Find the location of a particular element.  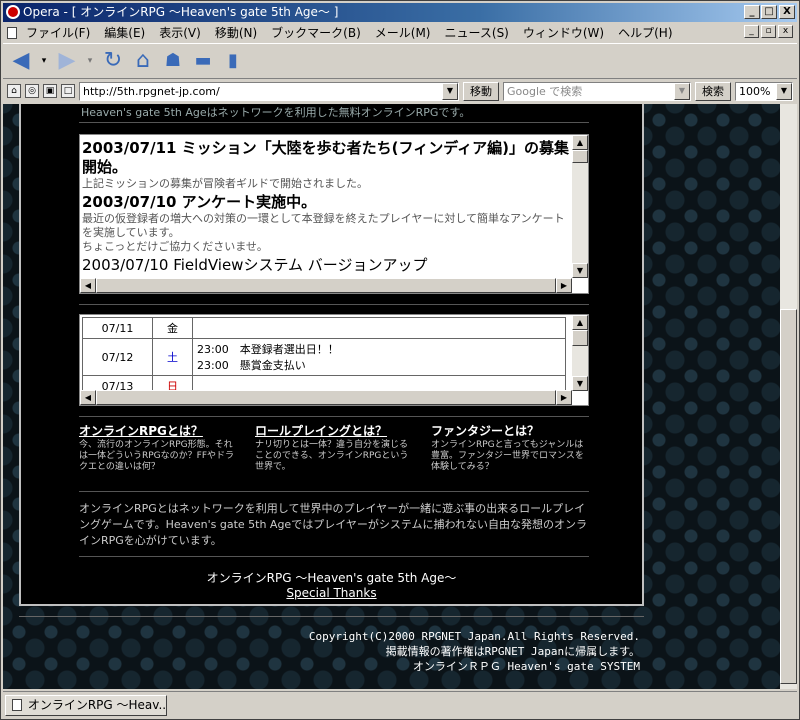

copyright-line: オンラインＲＰＧ Heaven's gate SYSTEM is located at coordinates (526, 666).